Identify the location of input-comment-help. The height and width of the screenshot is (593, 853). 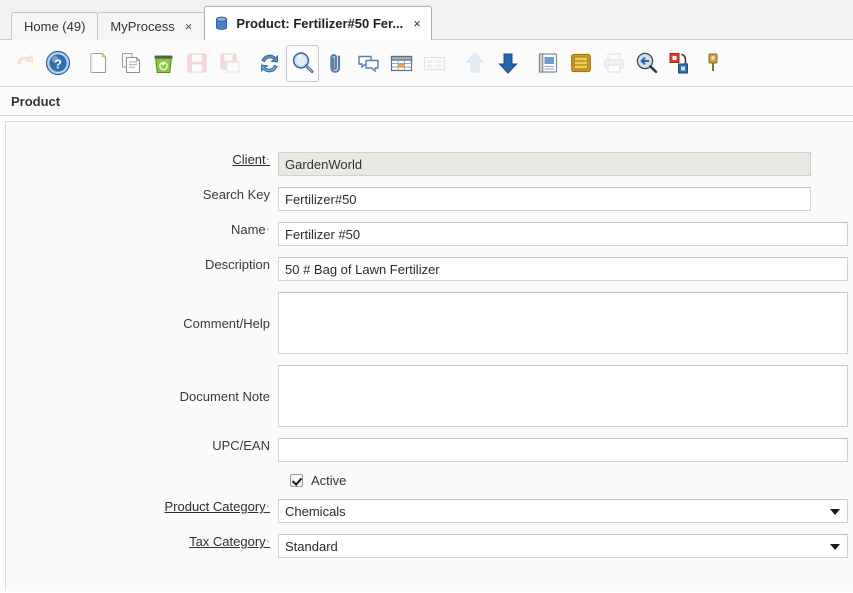
(563, 323).